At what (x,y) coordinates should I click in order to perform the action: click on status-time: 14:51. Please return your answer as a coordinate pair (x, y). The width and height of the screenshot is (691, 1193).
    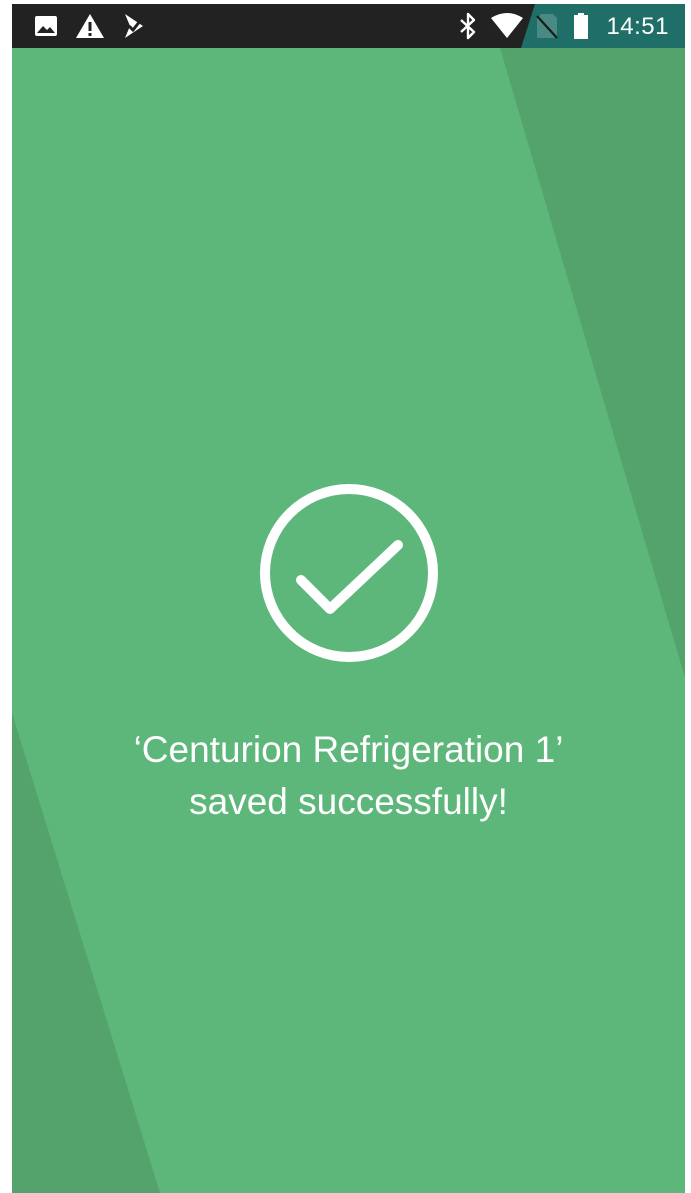
    Looking at the image, I should click on (637, 26).